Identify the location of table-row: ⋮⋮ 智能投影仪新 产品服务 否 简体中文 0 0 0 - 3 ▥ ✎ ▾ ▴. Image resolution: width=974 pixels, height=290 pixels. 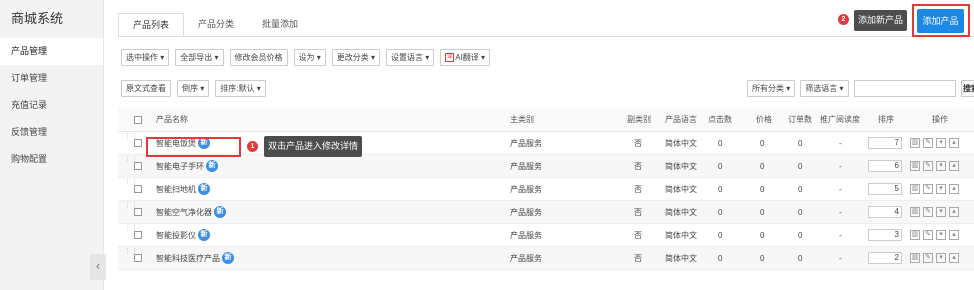
(546, 235).